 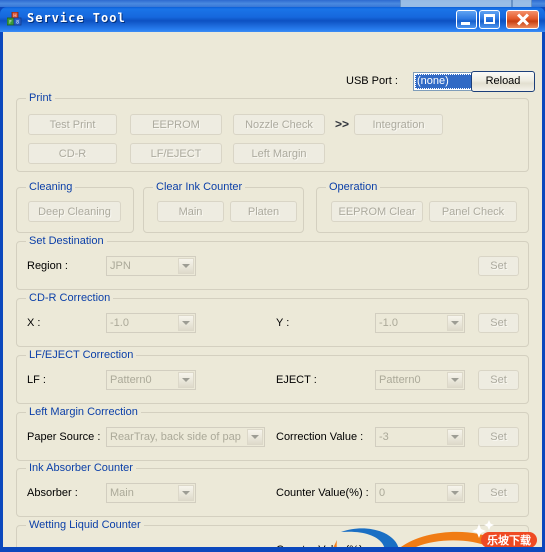 I want to click on region-select: JPN, so click(x=151, y=266).